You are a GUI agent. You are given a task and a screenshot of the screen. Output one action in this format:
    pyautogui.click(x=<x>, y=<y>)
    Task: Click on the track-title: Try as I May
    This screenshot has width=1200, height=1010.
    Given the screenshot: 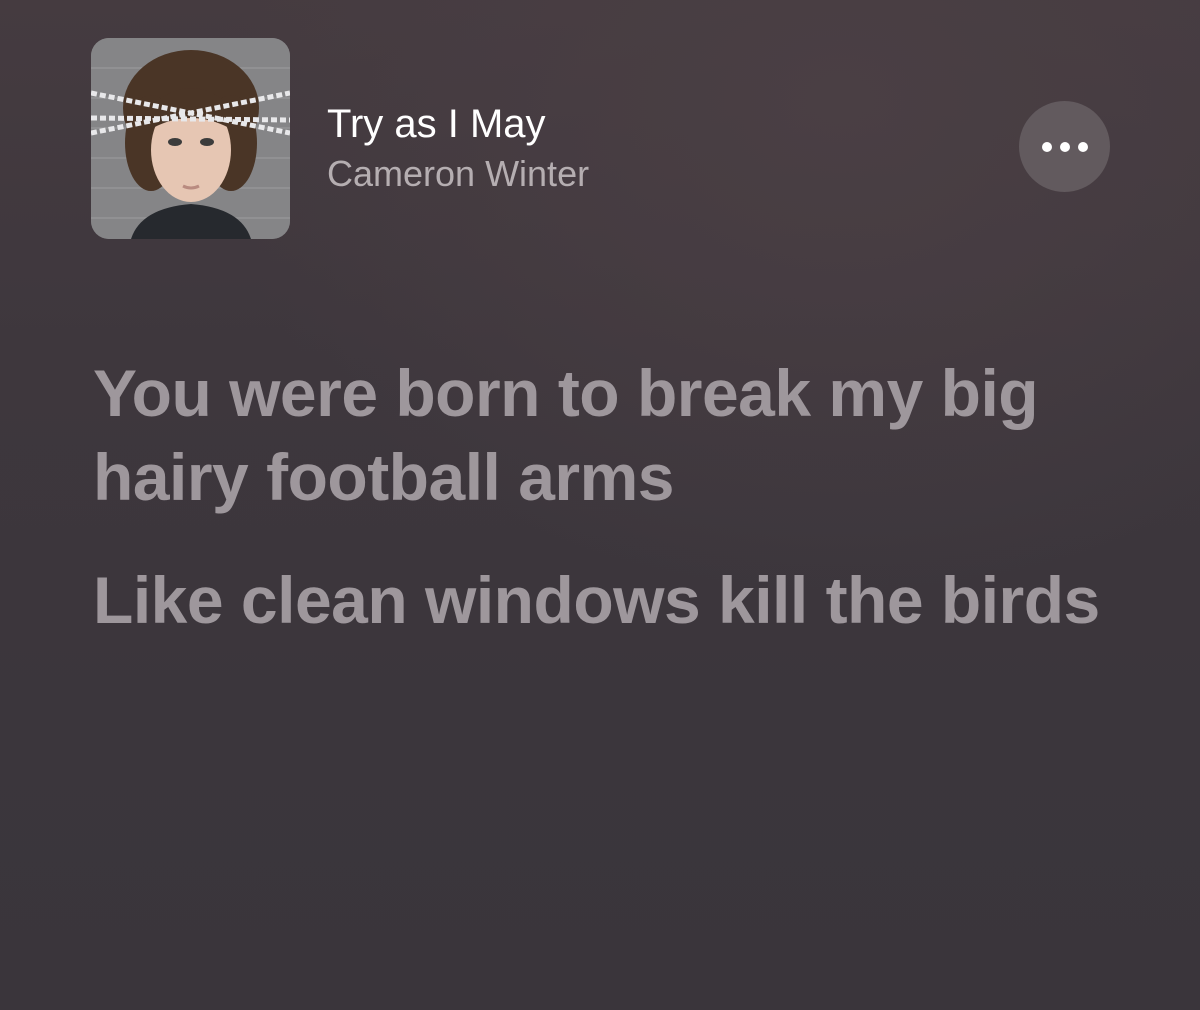 What is the action you would take?
    pyautogui.click(x=436, y=124)
    